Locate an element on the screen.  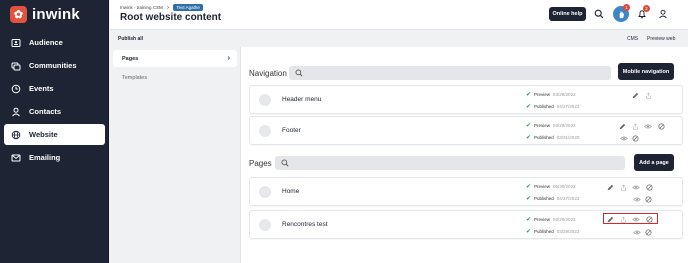
breadcrumb-item: Inwink - training CSM is located at coordinates (141, 7).